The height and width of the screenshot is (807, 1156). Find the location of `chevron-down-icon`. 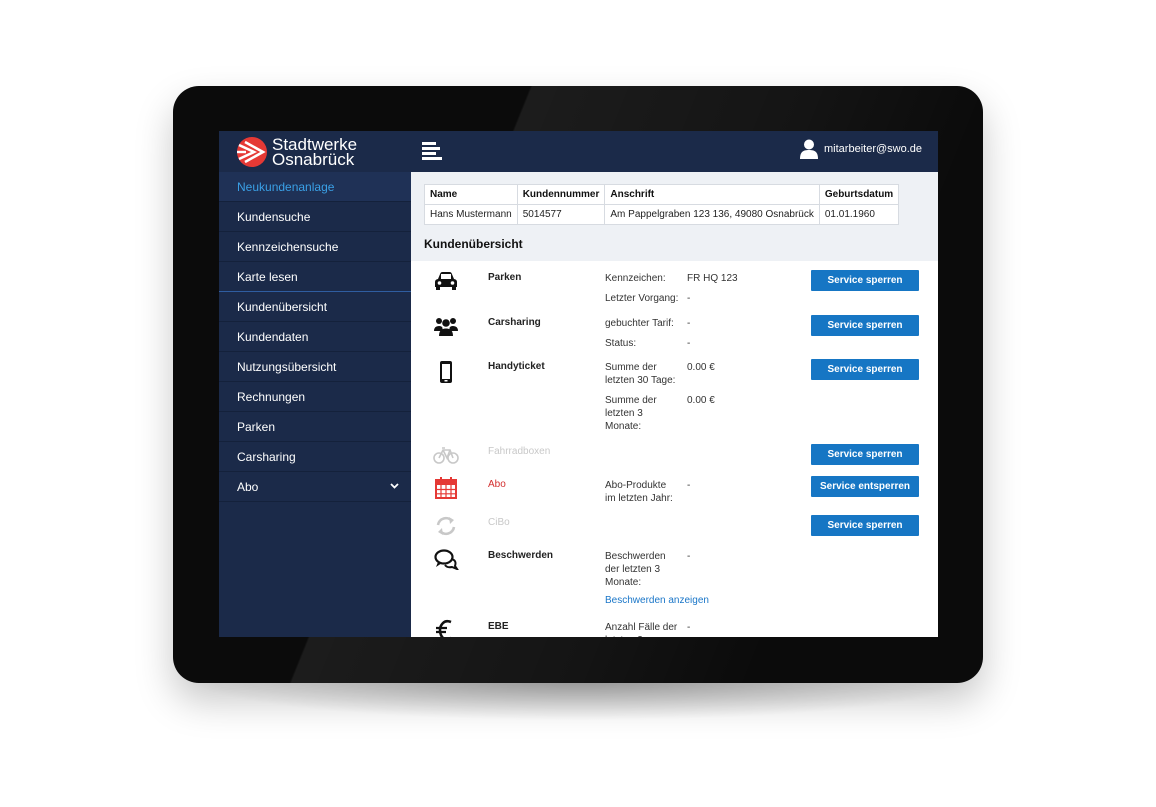

chevron-down-icon is located at coordinates (394, 486).